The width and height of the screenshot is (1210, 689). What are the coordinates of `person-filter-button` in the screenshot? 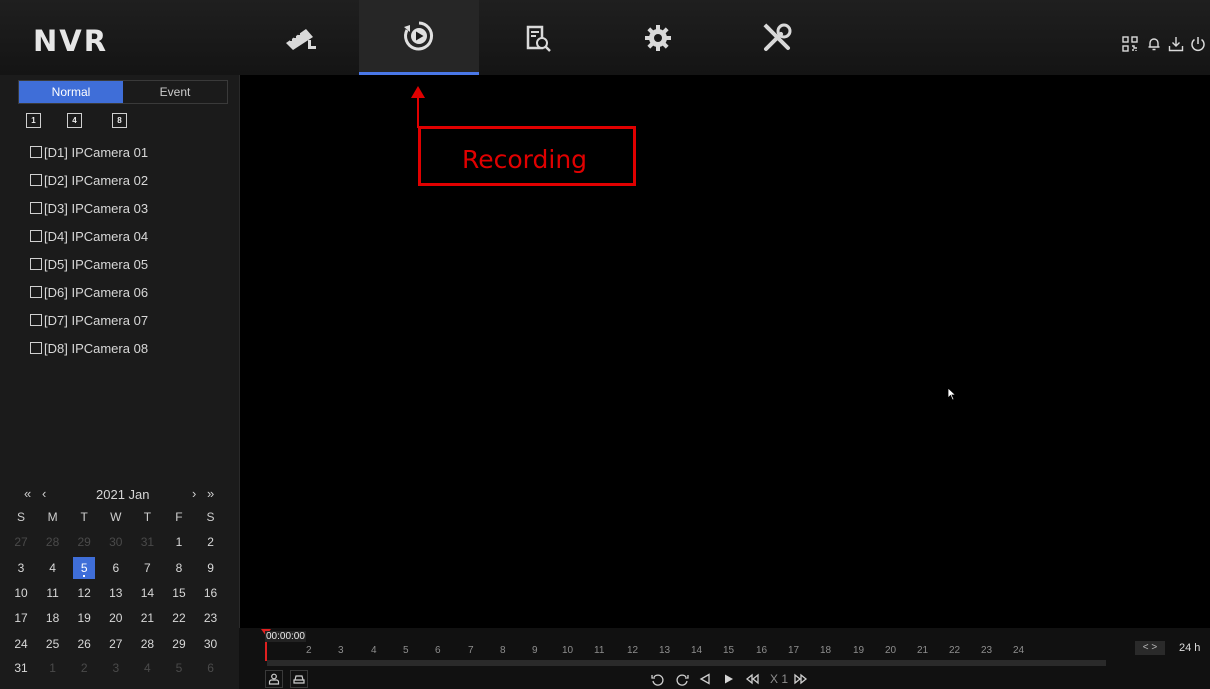 It's located at (274, 679).